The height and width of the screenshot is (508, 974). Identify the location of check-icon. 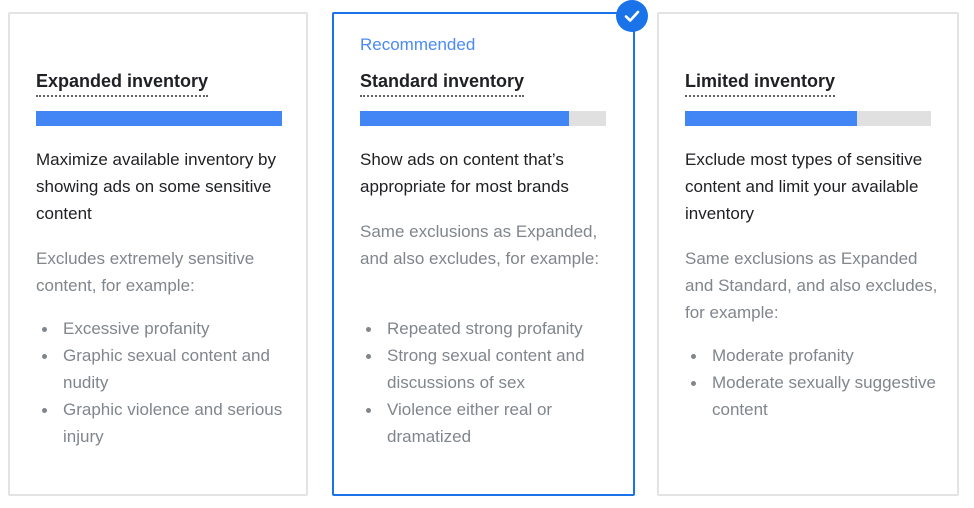
(632, 16).